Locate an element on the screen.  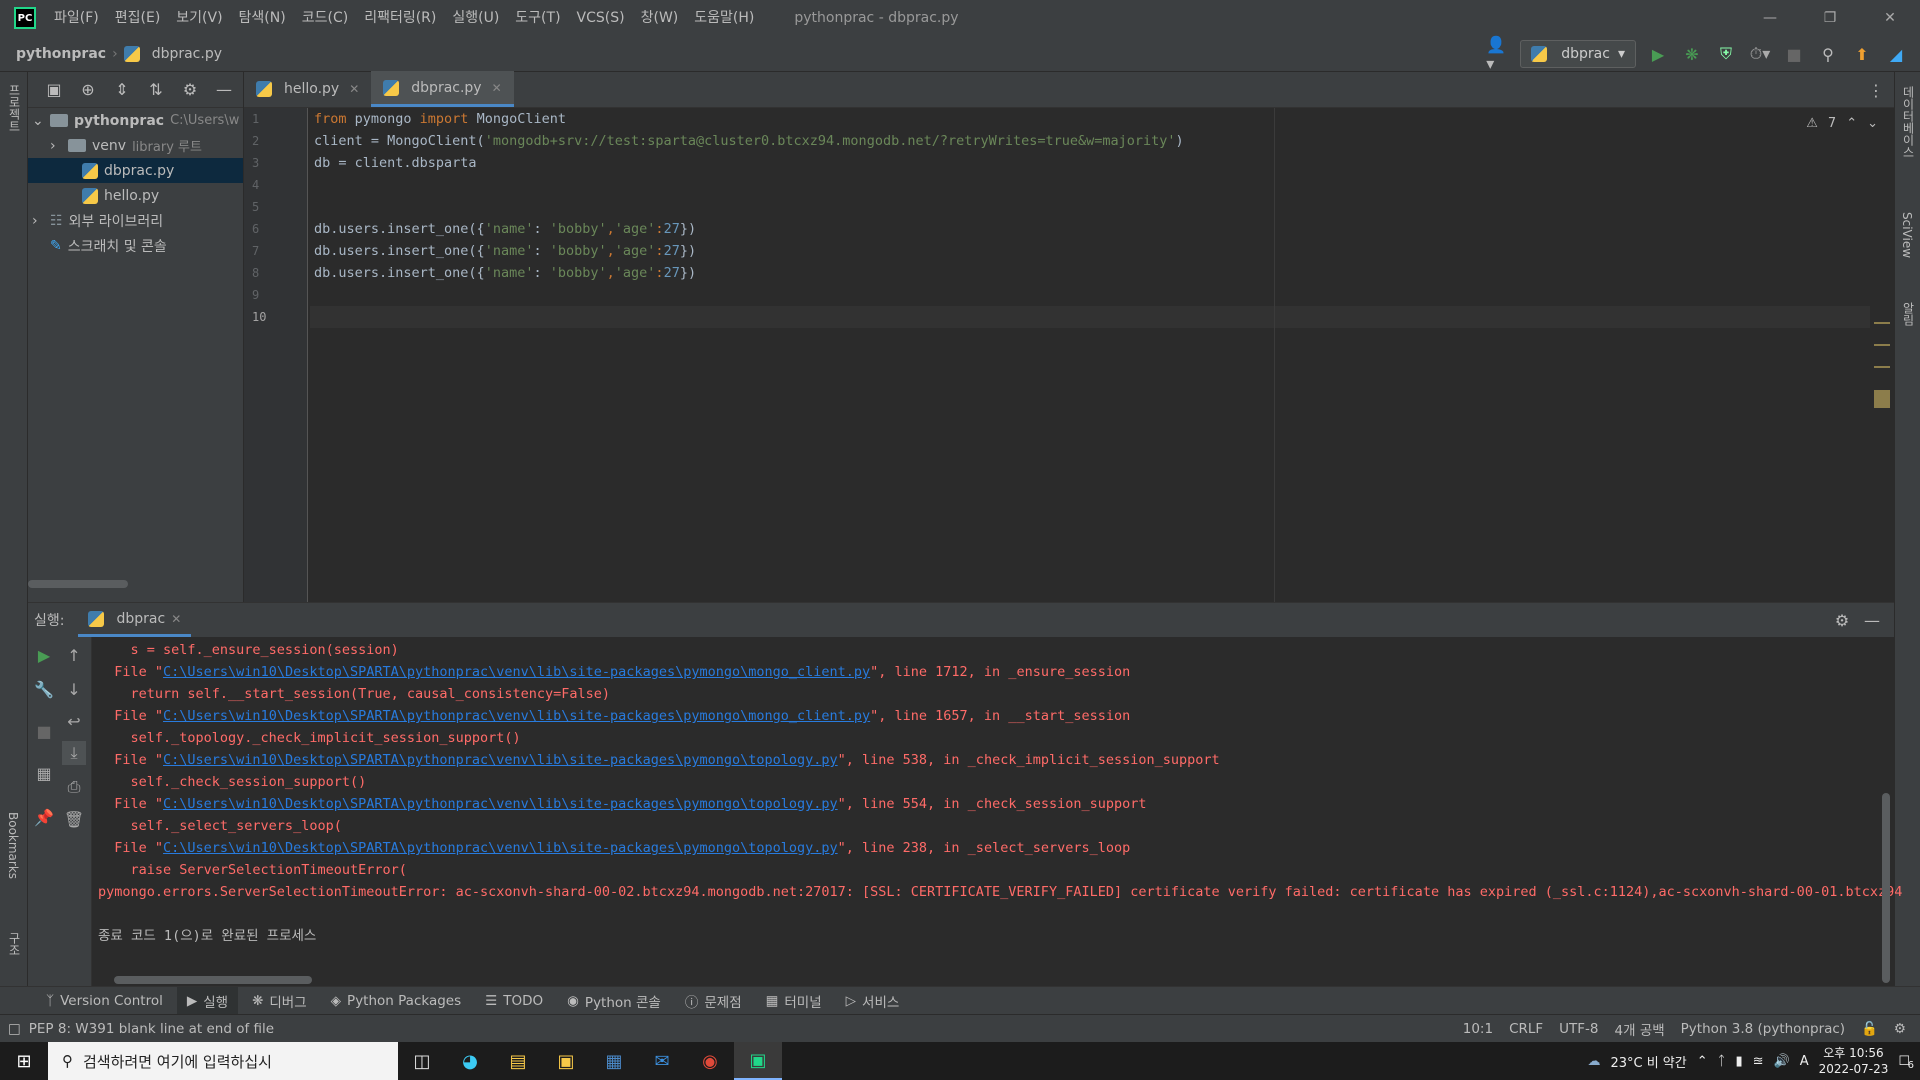
menu-help: 도움말(H) is located at coordinates (724, 18).